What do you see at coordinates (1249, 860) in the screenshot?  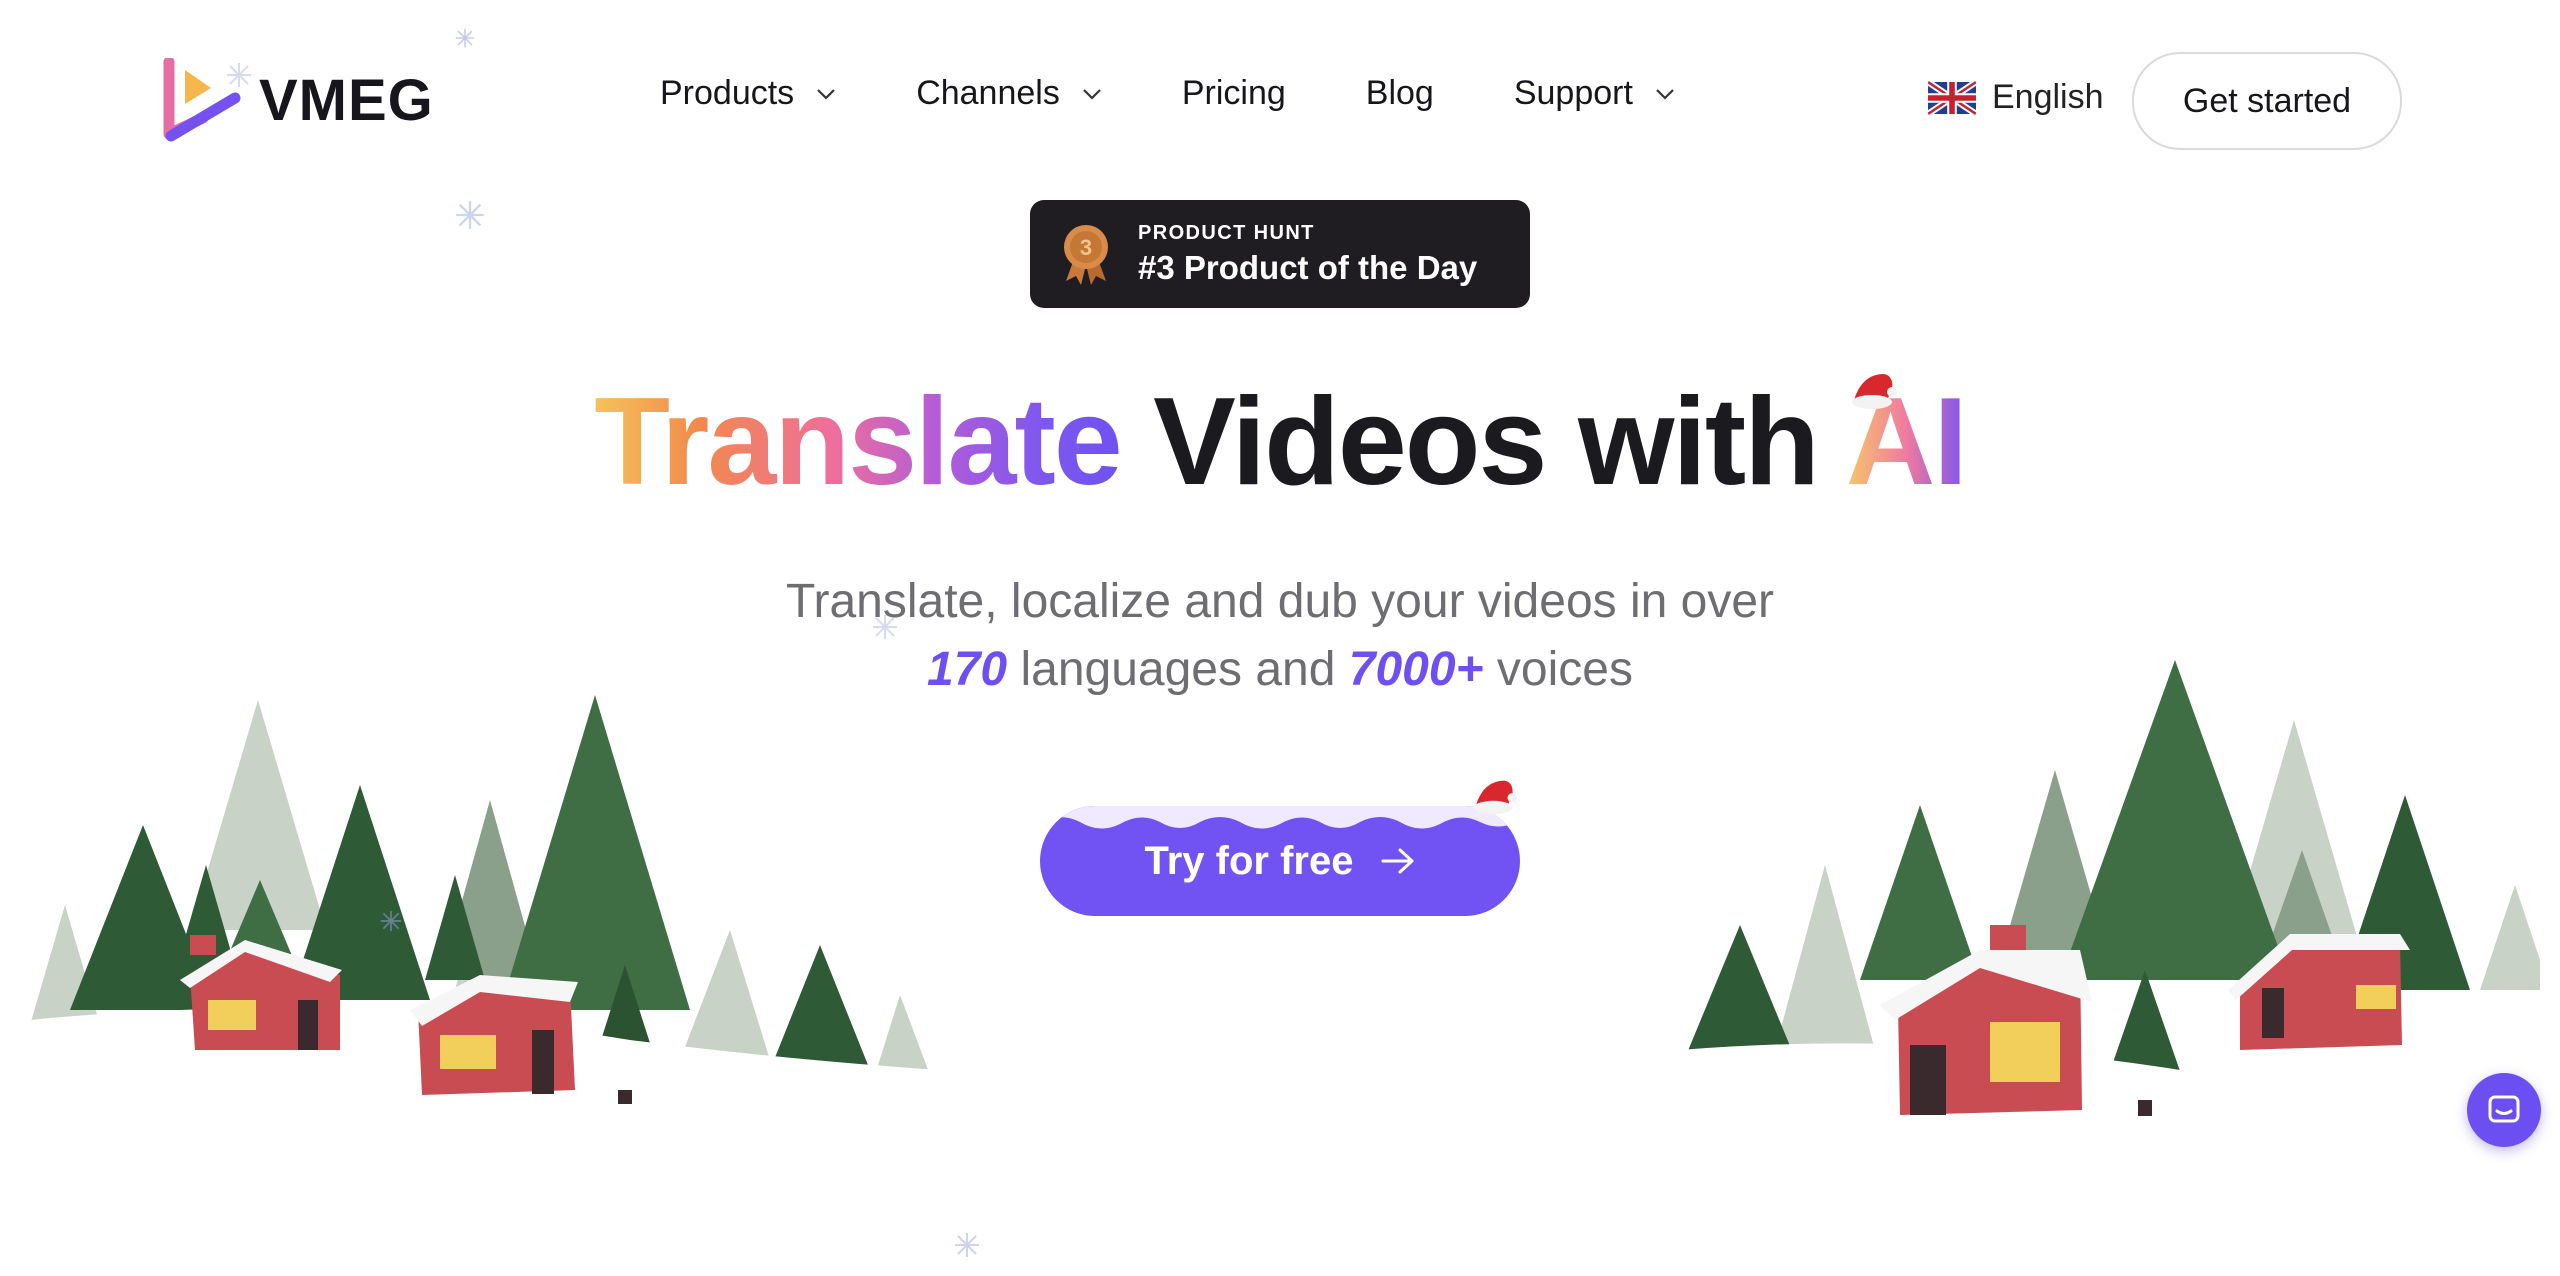 I see `try-for-free-label: Try for free` at bounding box center [1249, 860].